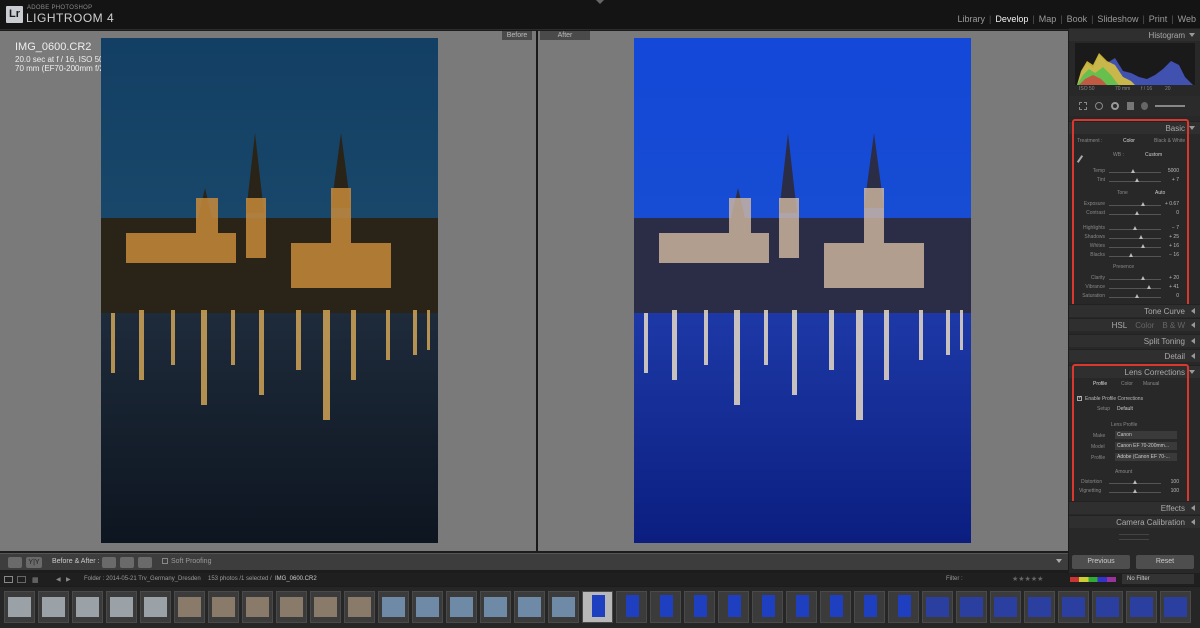 The height and width of the screenshot is (628, 1200). I want to click on toolbar-menu-icon, so click(1059, 561).